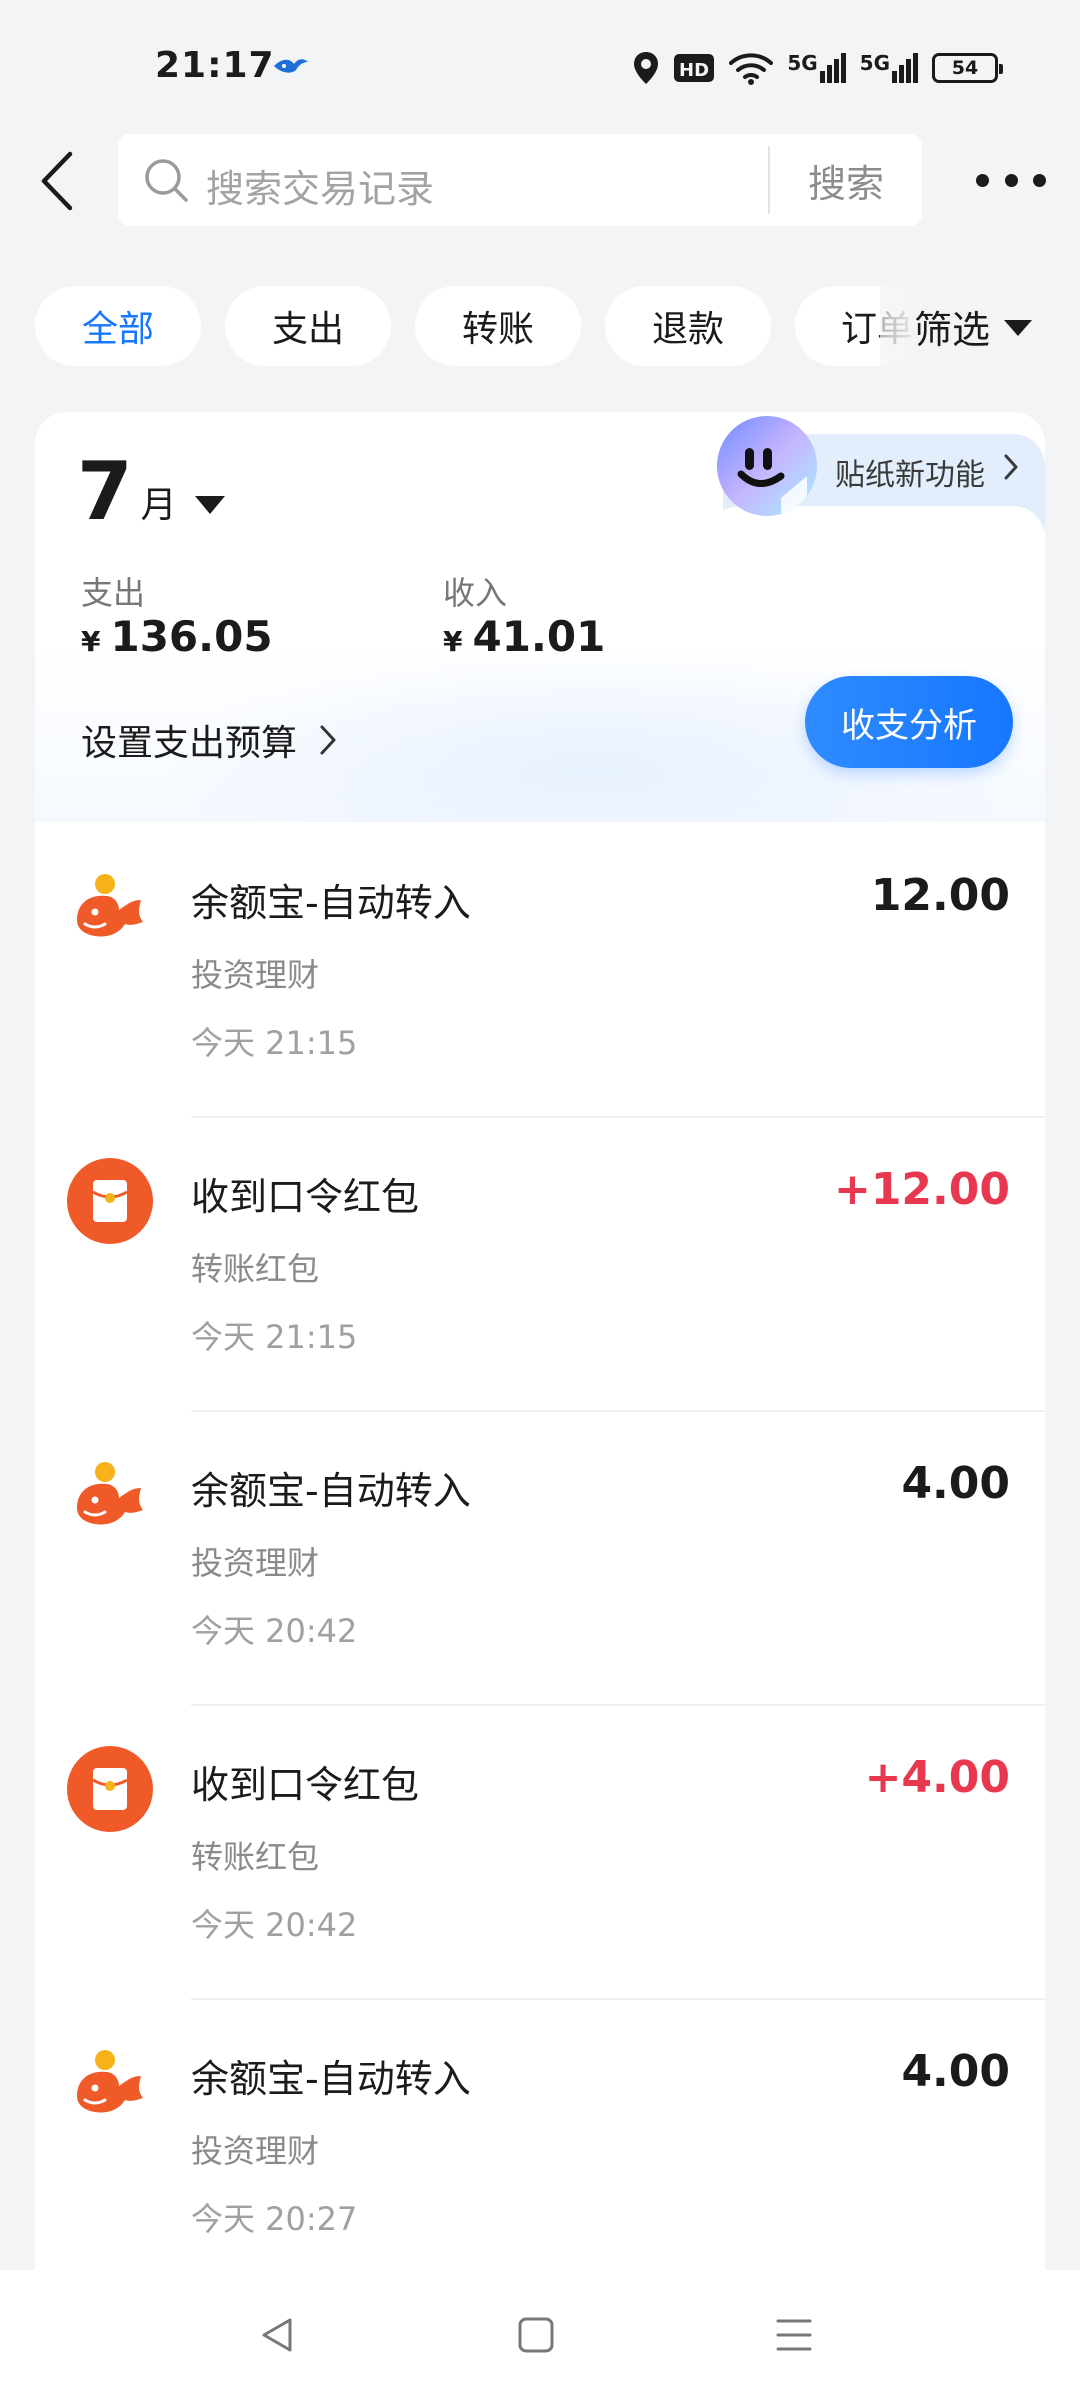 Image resolution: width=1080 pixels, height=2400 pixels. What do you see at coordinates (767, 466) in the screenshot?
I see `sticker-face-icon` at bounding box center [767, 466].